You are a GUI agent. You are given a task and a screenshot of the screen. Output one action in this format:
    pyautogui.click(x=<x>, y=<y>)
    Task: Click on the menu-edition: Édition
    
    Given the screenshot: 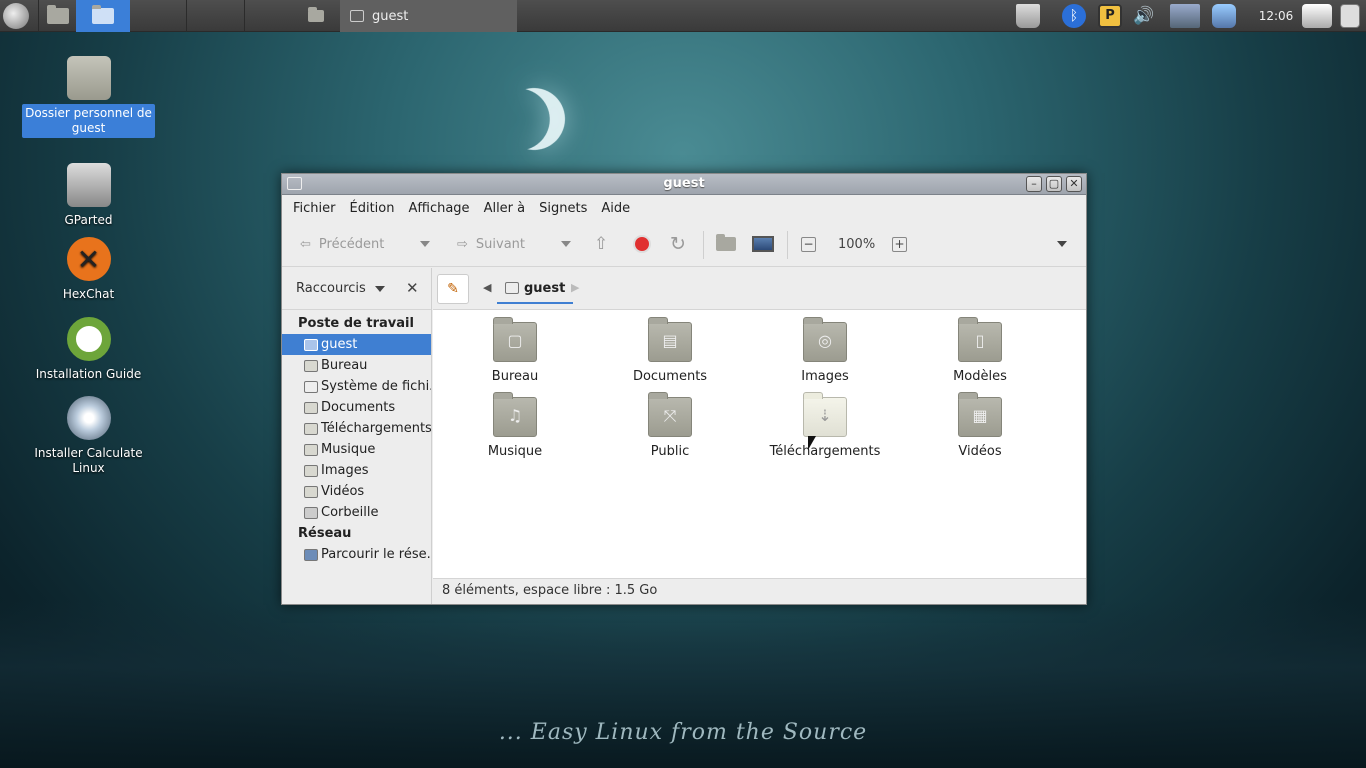 What is the action you would take?
    pyautogui.click(x=372, y=208)
    